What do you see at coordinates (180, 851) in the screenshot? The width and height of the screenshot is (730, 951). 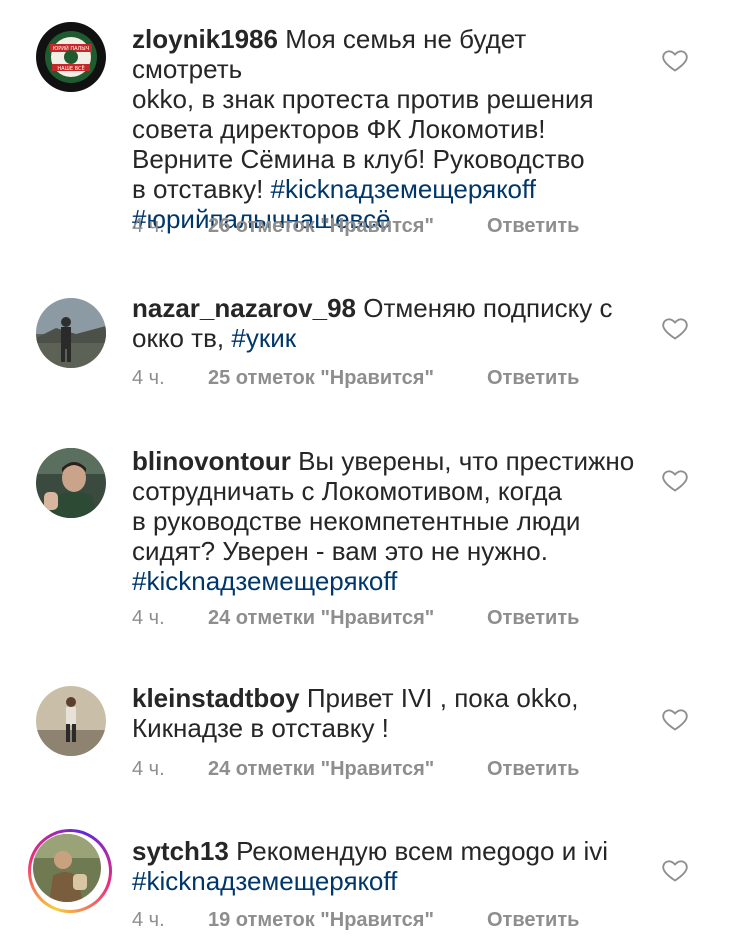 I see `username: sytch13` at bounding box center [180, 851].